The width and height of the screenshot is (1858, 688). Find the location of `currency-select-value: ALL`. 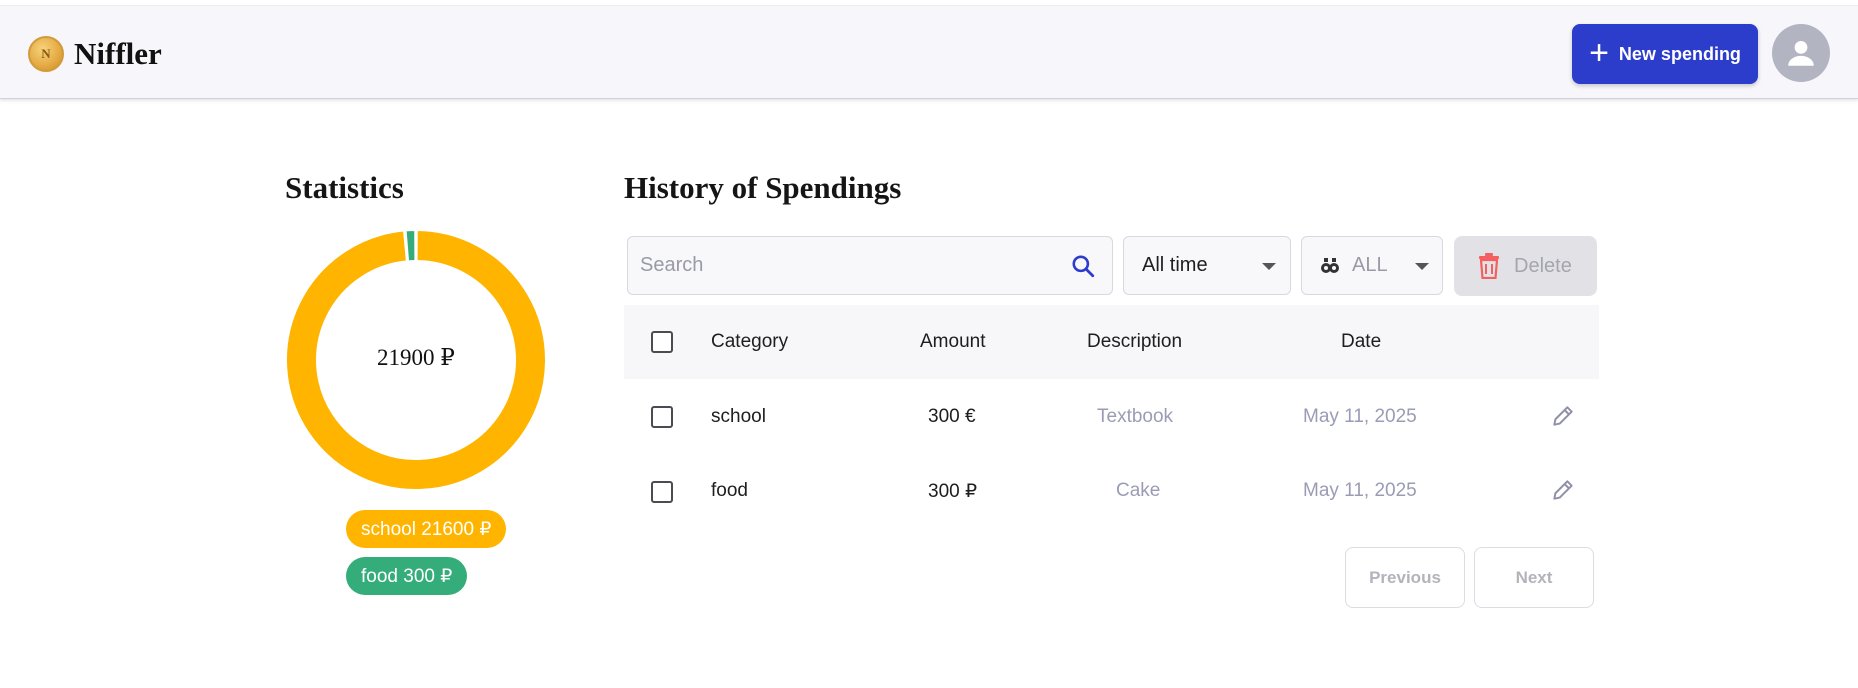

currency-select-value: ALL is located at coordinates (1370, 265).